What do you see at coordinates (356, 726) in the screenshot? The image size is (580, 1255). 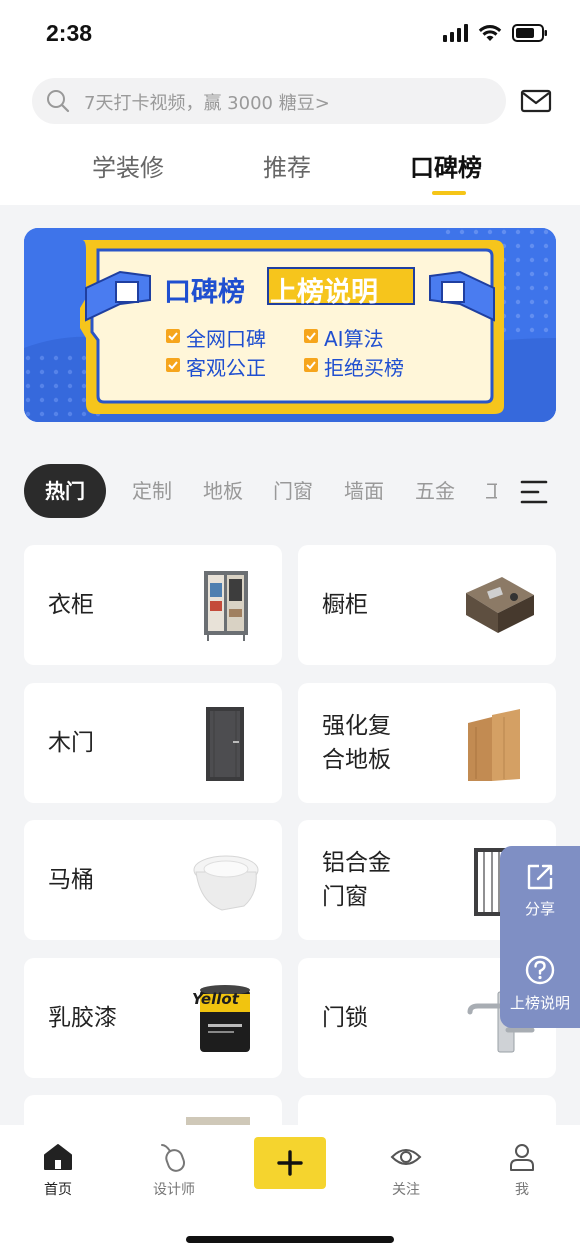 I see `card-label-line1: 强化复` at bounding box center [356, 726].